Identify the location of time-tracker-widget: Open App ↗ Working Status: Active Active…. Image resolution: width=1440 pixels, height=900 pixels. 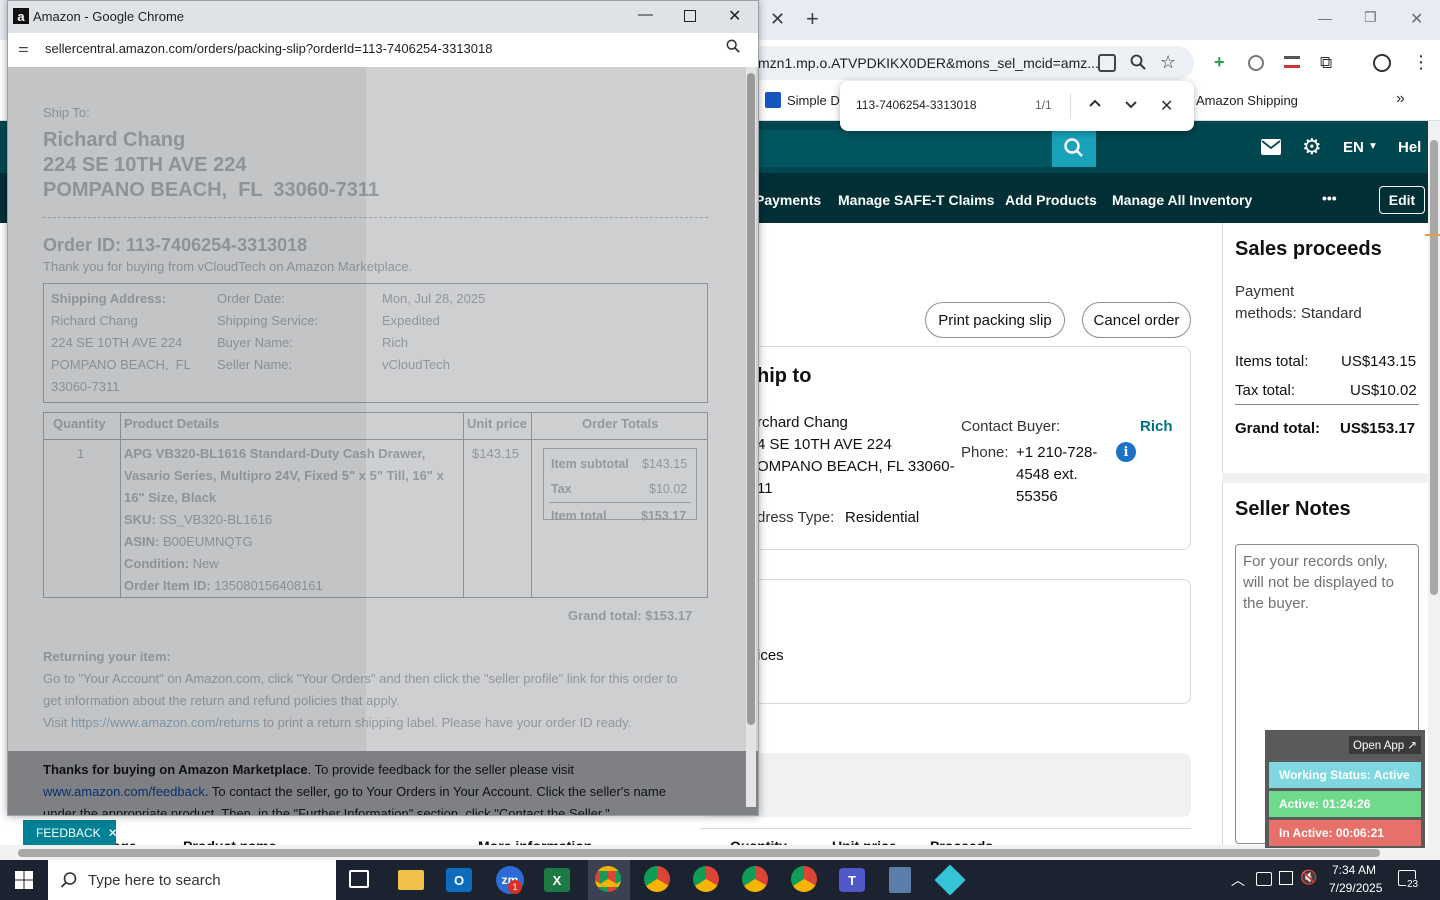
(1345, 789).